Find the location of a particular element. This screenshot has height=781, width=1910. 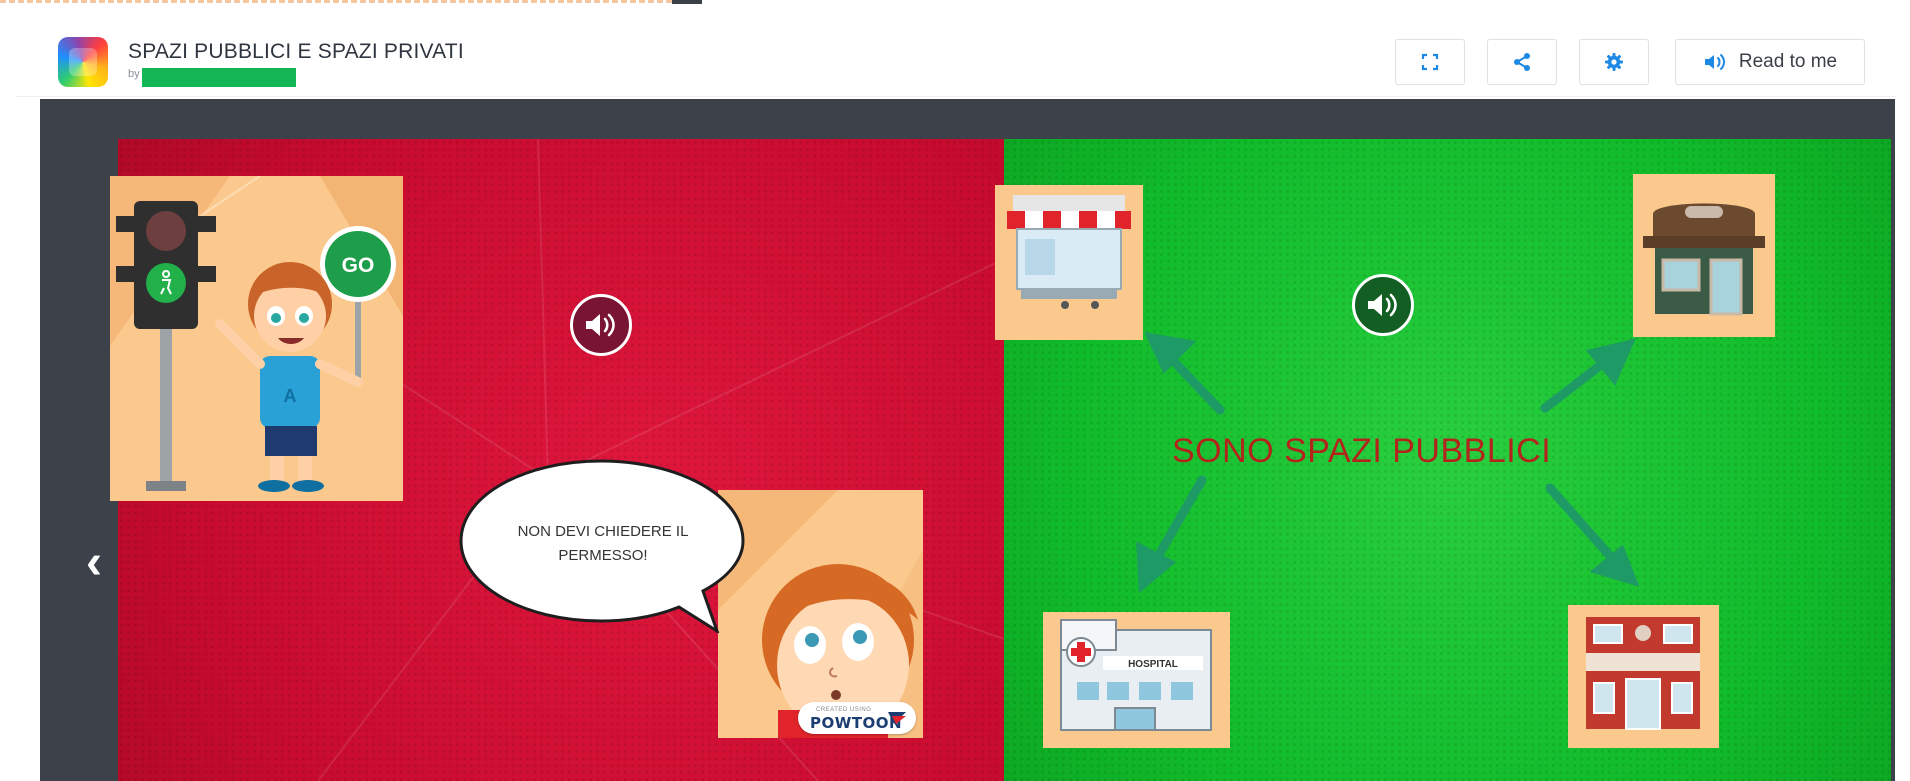

hospital-illustration: HOSPITAL is located at coordinates (1136, 680).